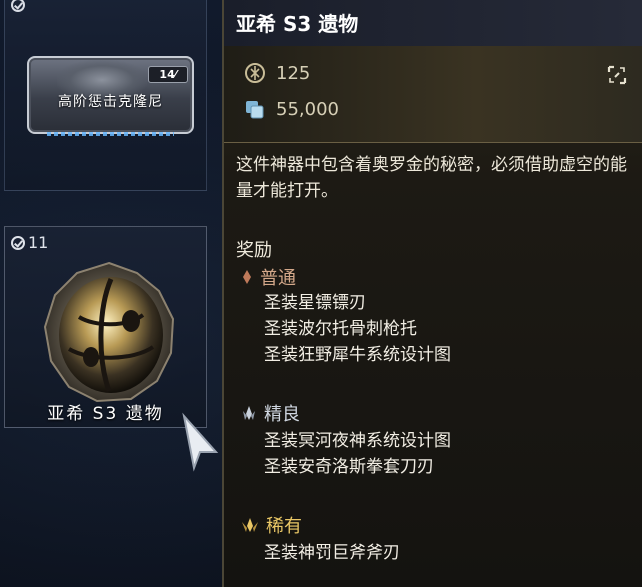 This screenshot has width=642, height=587. I want to click on rare-rarity-icon, so click(250, 525).